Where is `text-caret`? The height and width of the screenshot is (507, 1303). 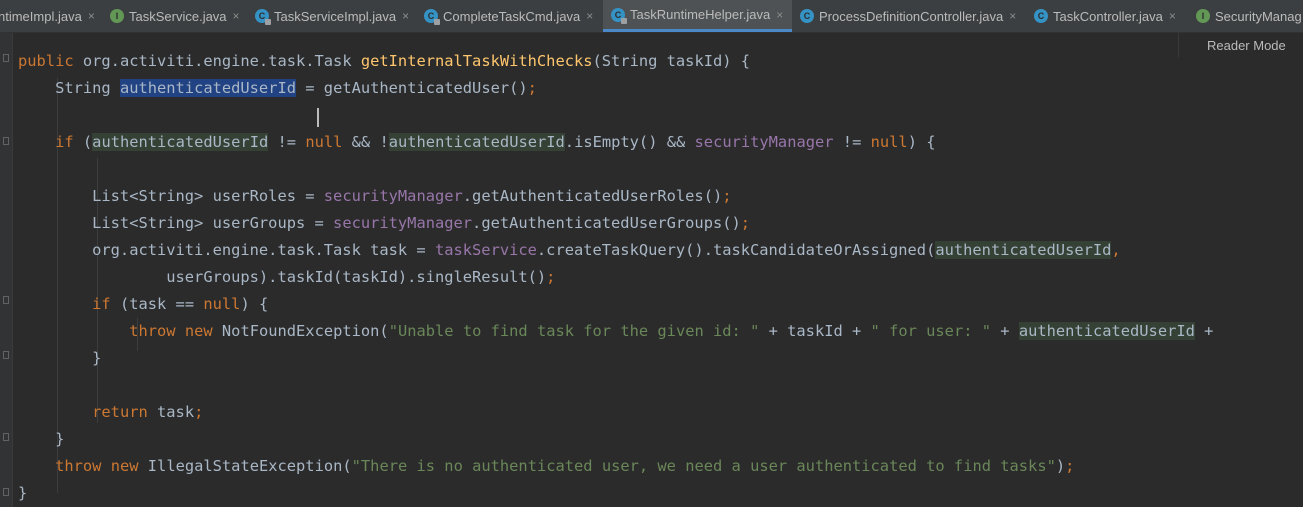
text-caret is located at coordinates (318, 117).